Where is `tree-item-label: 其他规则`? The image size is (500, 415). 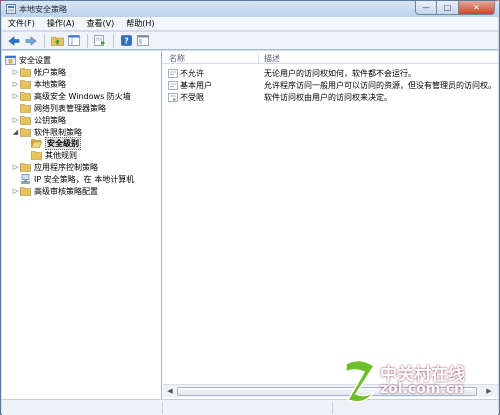 tree-item-label: 其他规则 is located at coordinates (61, 155).